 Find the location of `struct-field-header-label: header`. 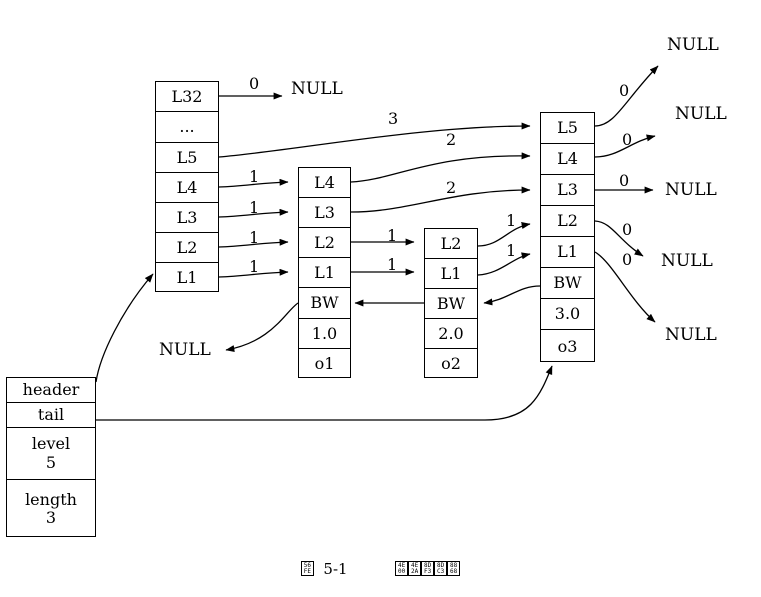

struct-field-header-label: header is located at coordinates (51, 389).